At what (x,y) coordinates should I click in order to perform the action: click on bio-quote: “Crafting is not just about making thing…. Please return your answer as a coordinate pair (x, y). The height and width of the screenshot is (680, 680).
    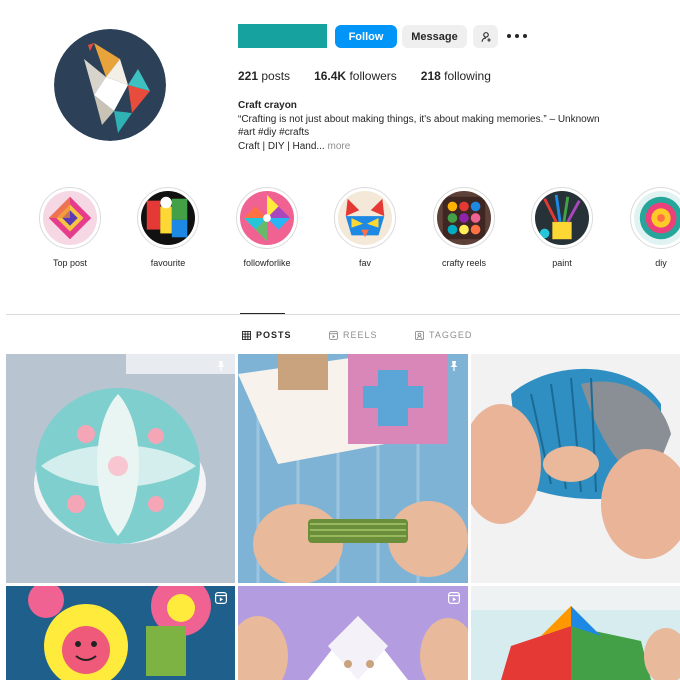
    Looking at the image, I should click on (419, 119).